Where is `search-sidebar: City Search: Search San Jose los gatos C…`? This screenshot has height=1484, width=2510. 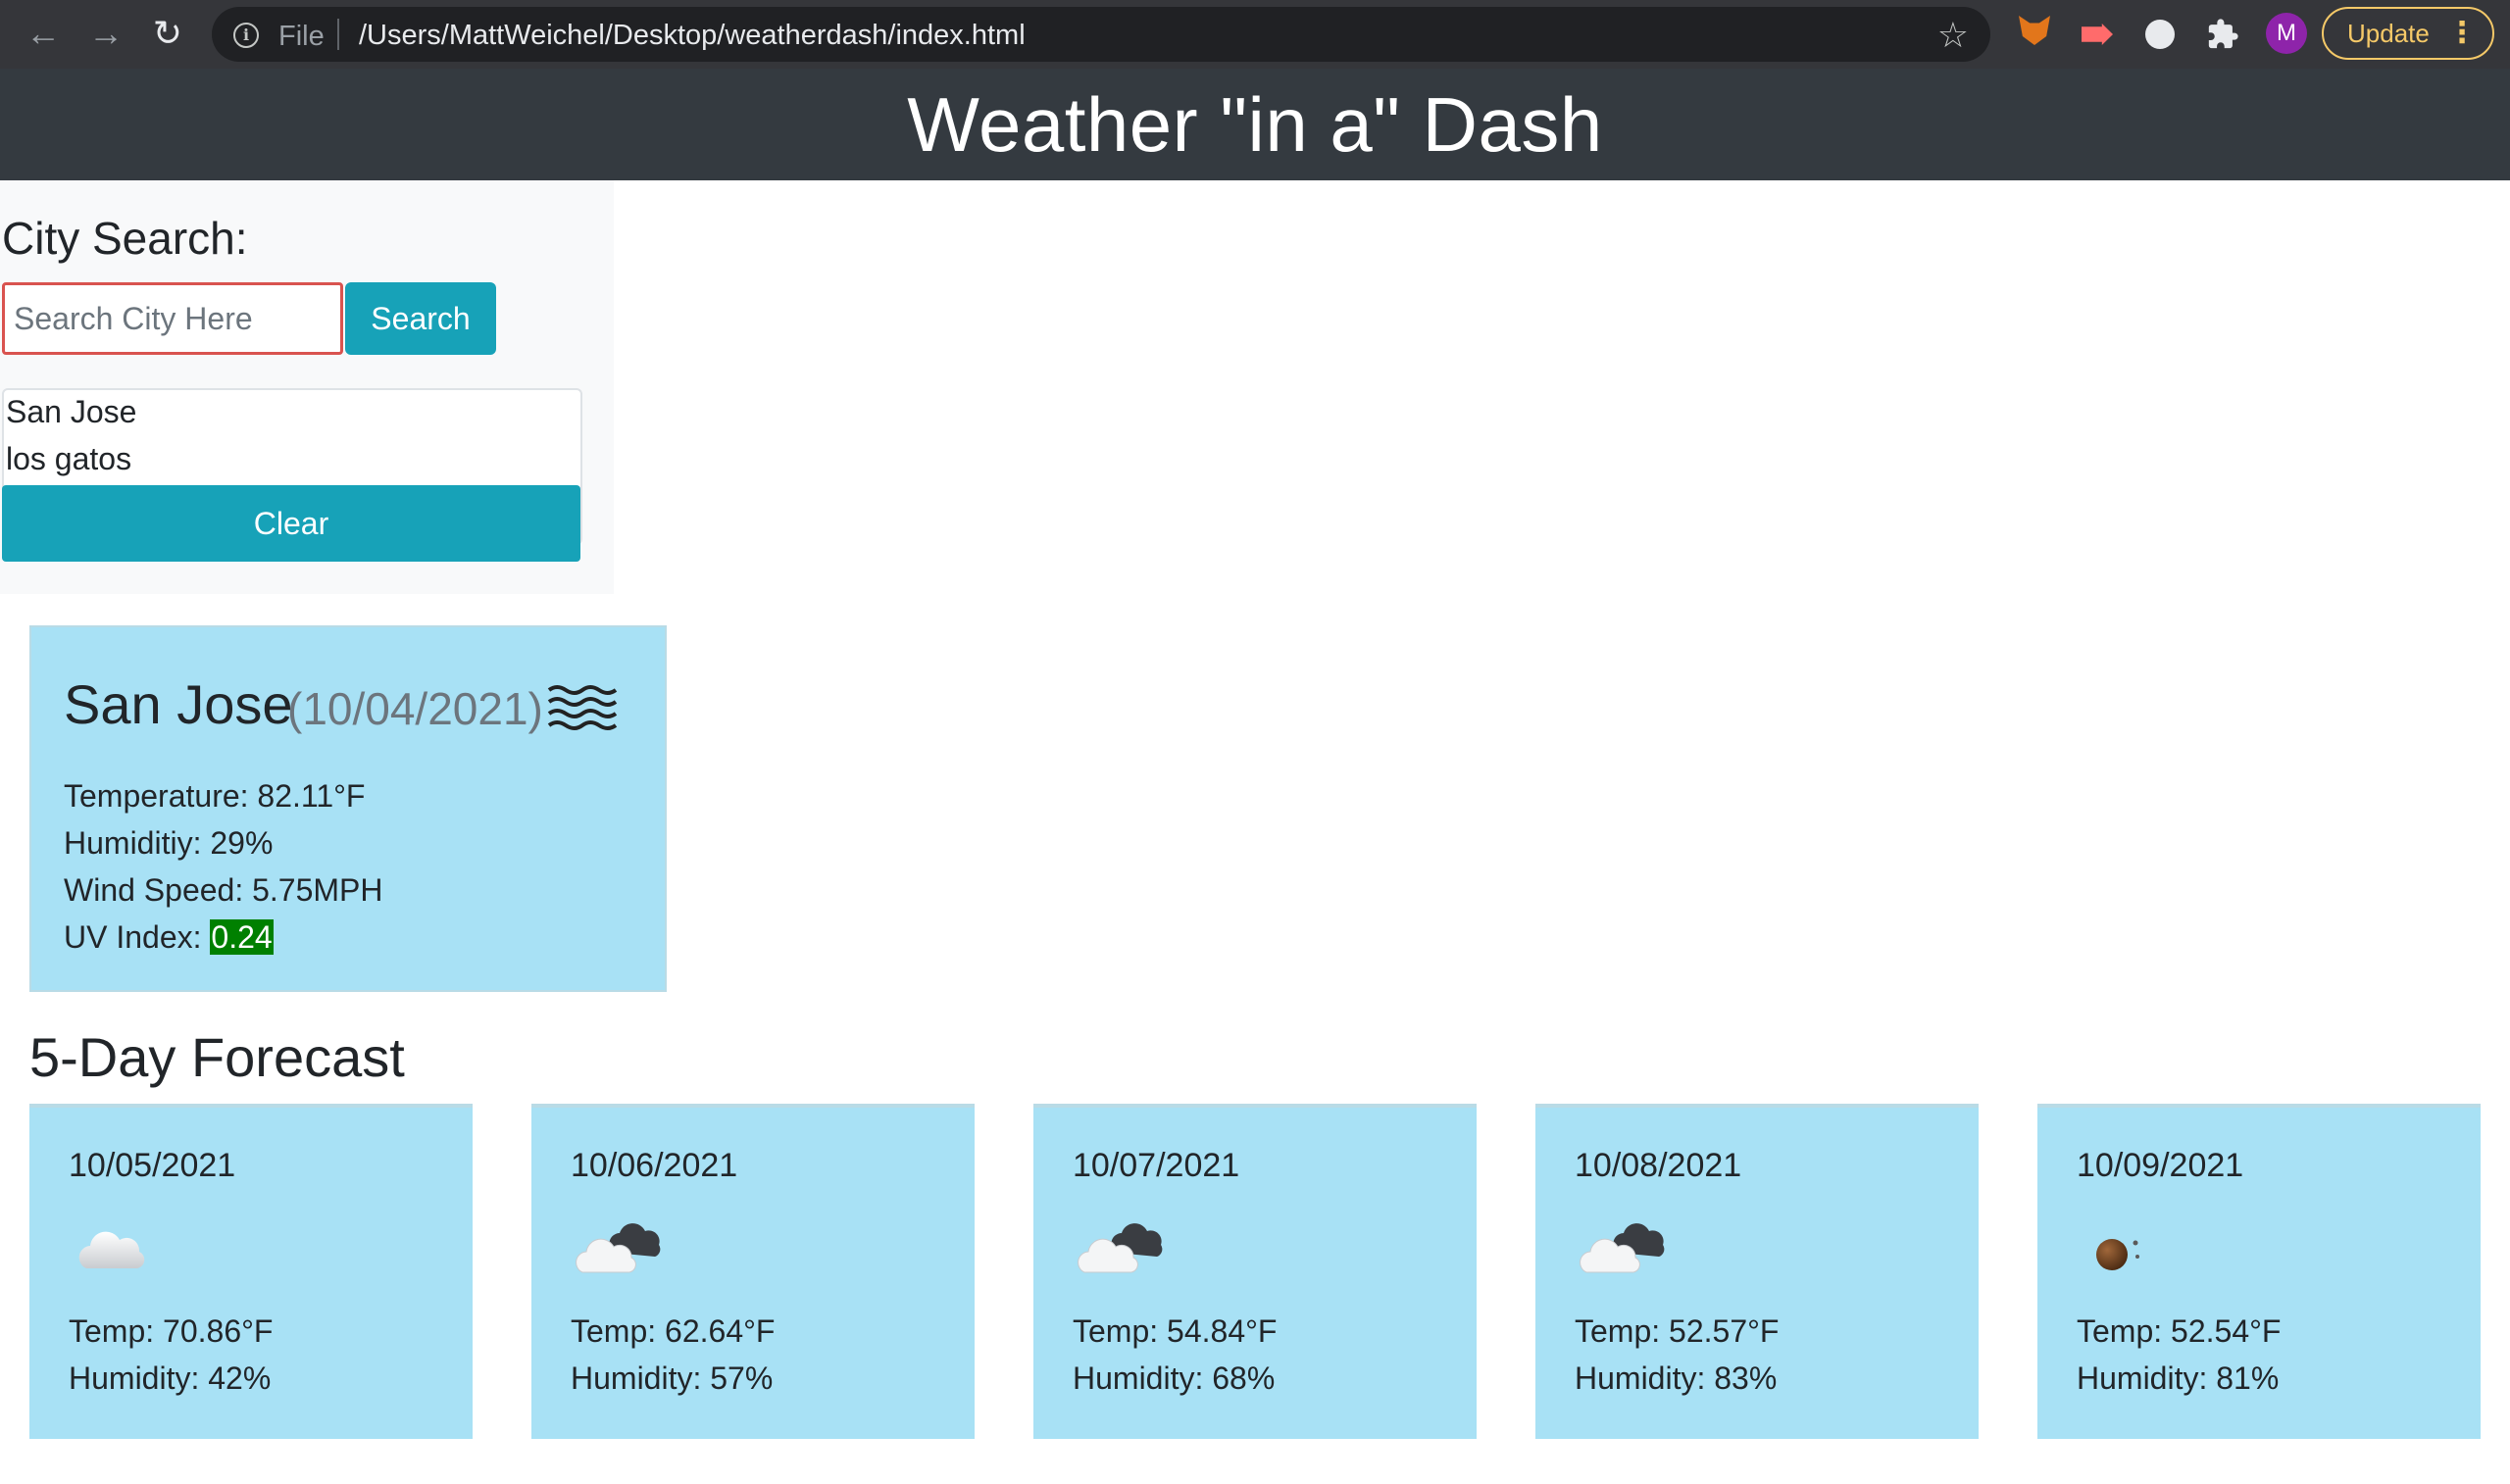
search-sidebar: City Search: Search San Jose los gatos C… is located at coordinates (307, 387).